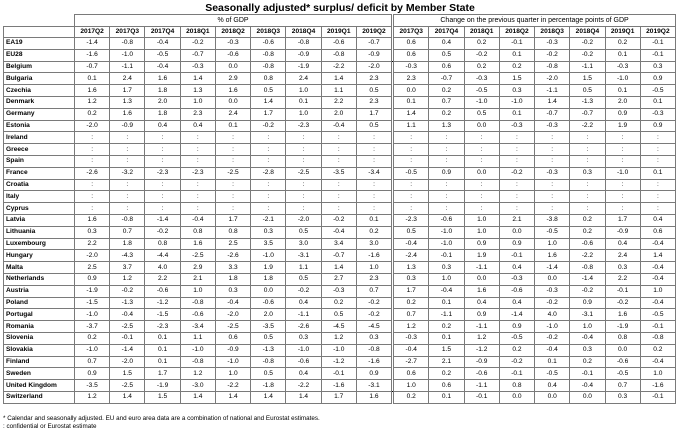 Image resolution: width=680 pixels, height=434 pixels. I want to click on value-cell: -1.9, so click(92, 291).